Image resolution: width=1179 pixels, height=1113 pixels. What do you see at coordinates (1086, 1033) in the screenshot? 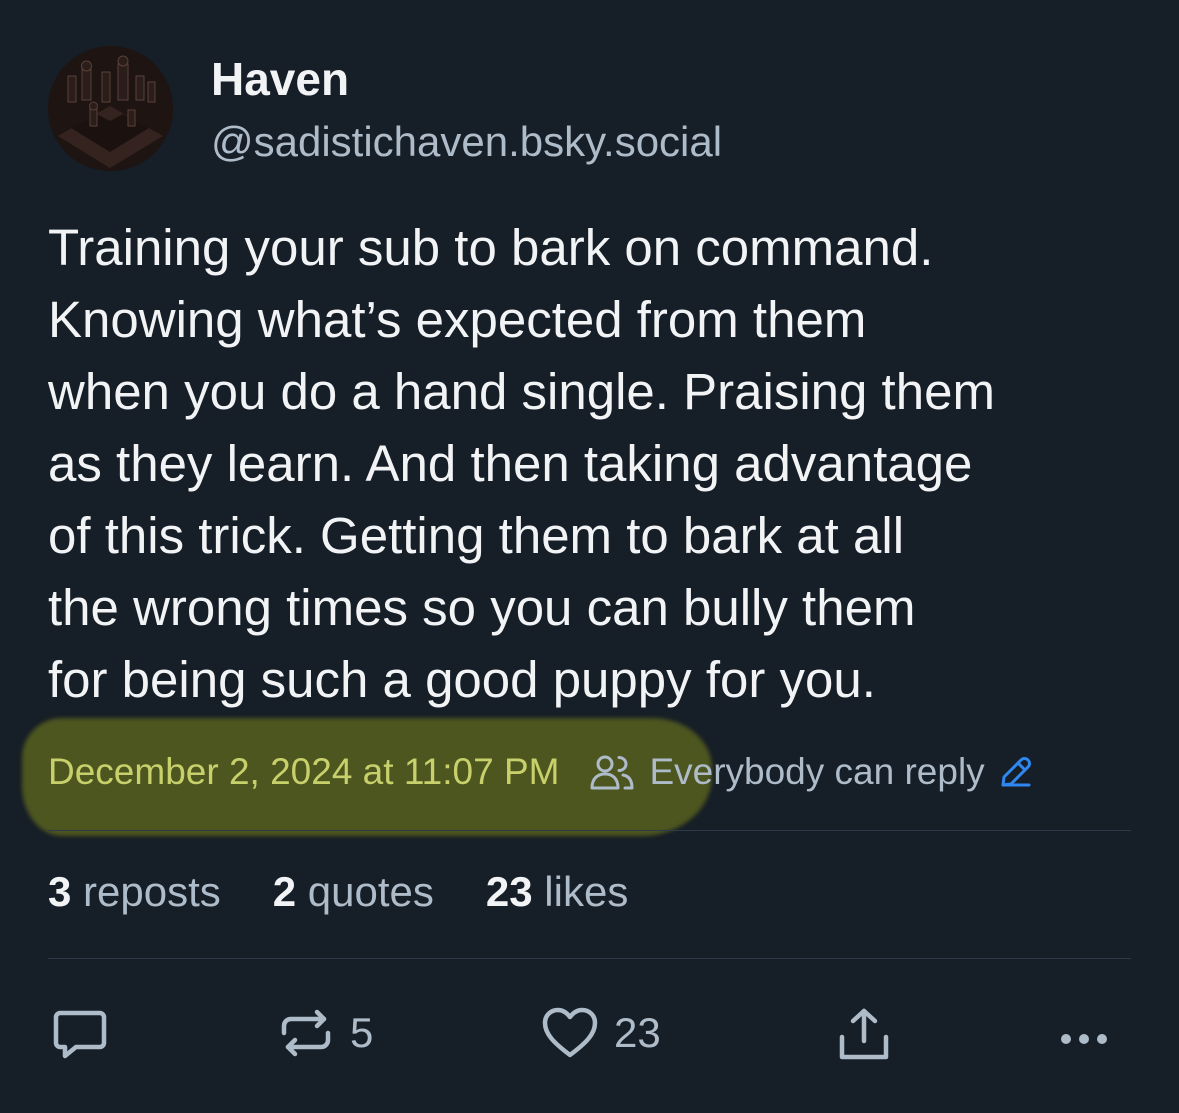
I see `more-options-button` at bounding box center [1086, 1033].